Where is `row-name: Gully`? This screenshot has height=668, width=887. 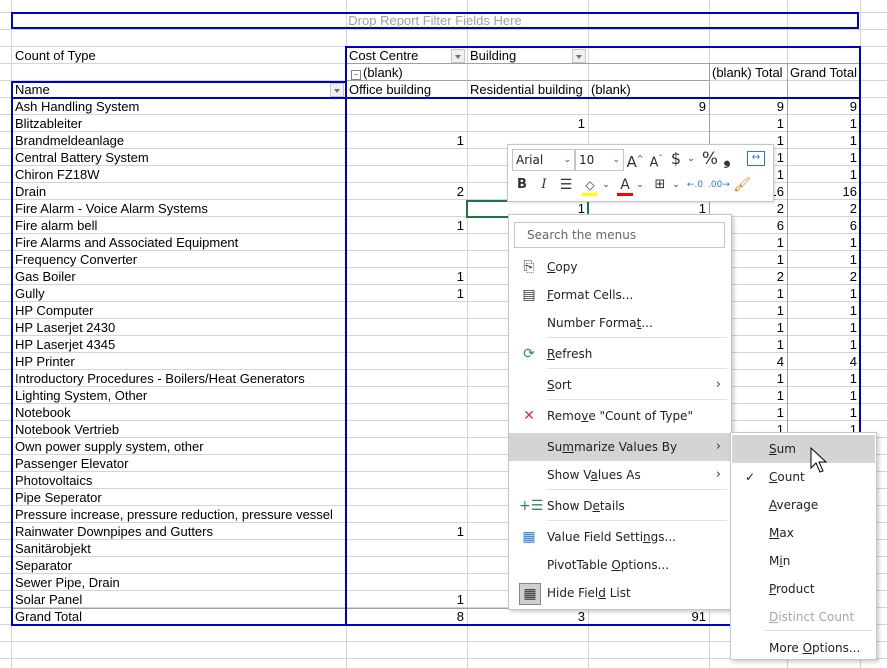
row-name: Gully is located at coordinates (180, 293).